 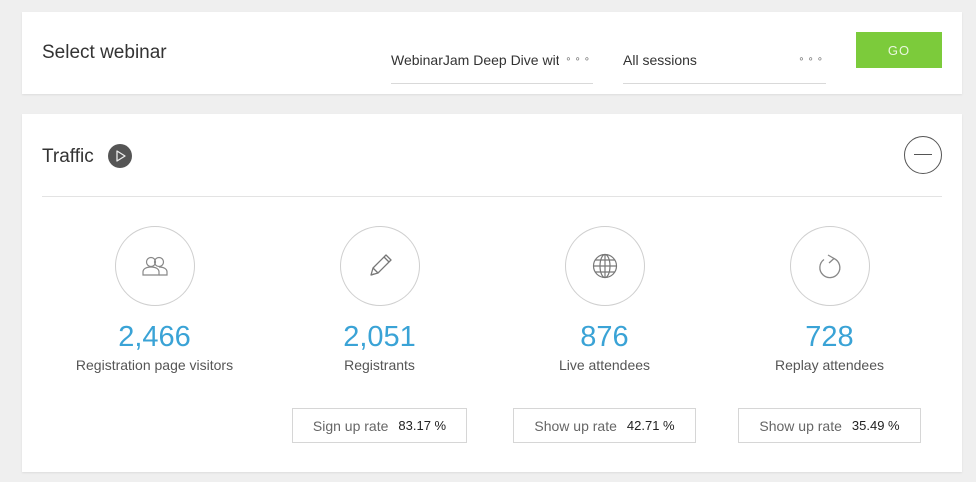 I want to click on rate-label: Sign up rate, so click(x=350, y=425).